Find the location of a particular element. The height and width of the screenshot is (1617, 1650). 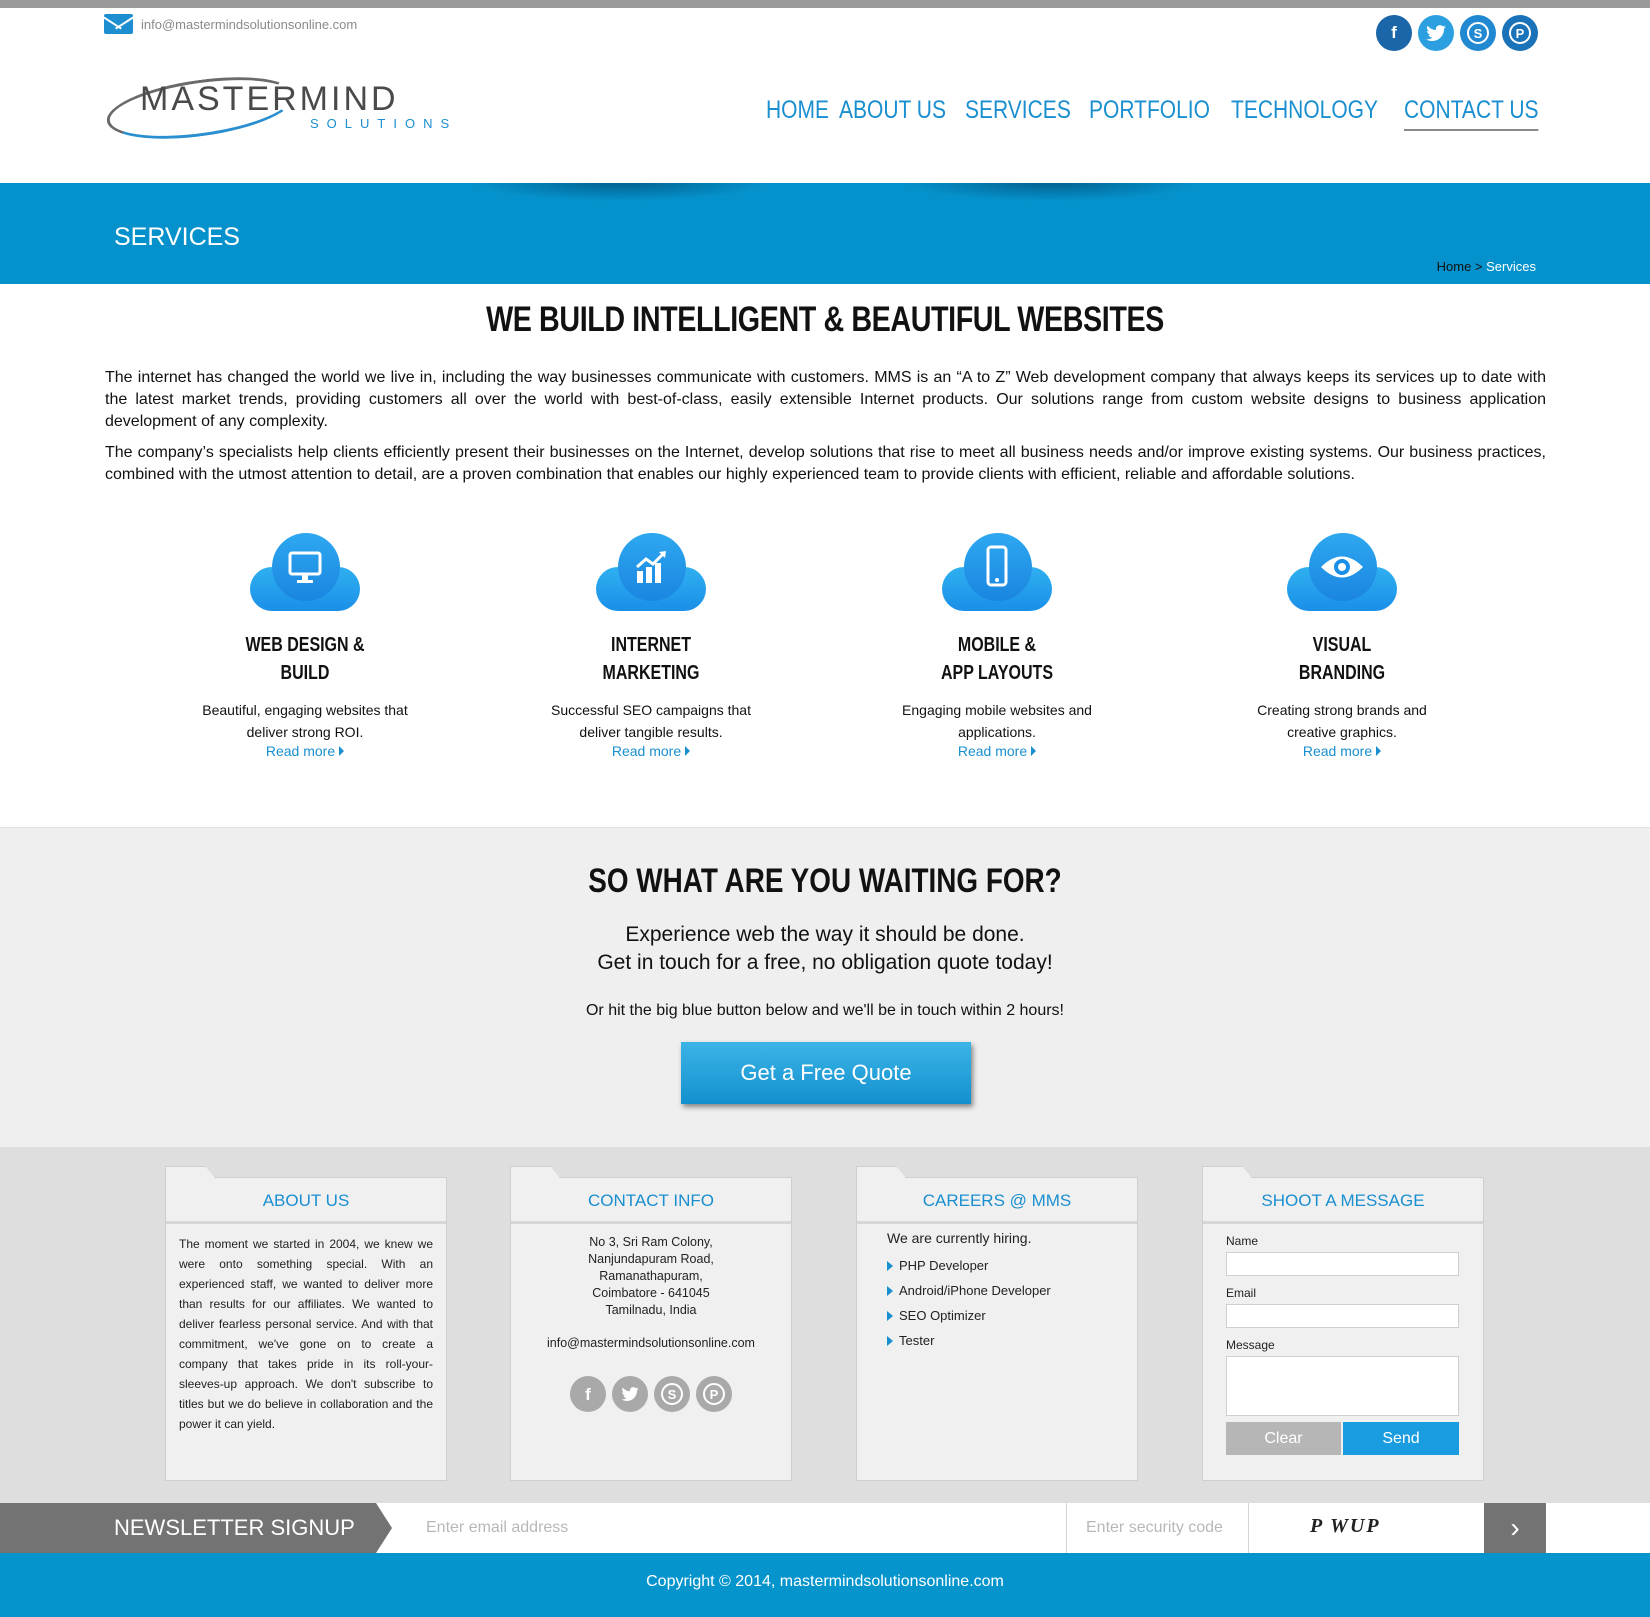

nav-technology: TECHNOLOGY is located at coordinates (1304, 113).